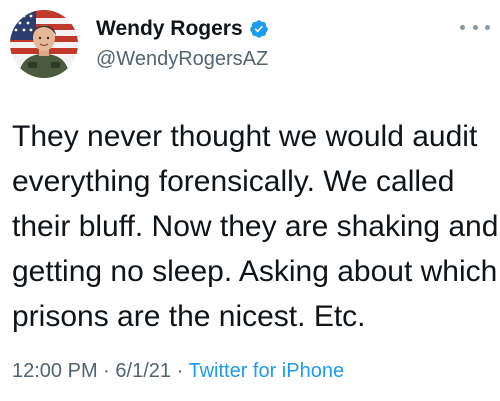 This screenshot has width=500, height=401. Describe the element at coordinates (266, 371) in the screenshot. I see `tweet-source-link: Twitter for iPhone` at that location.